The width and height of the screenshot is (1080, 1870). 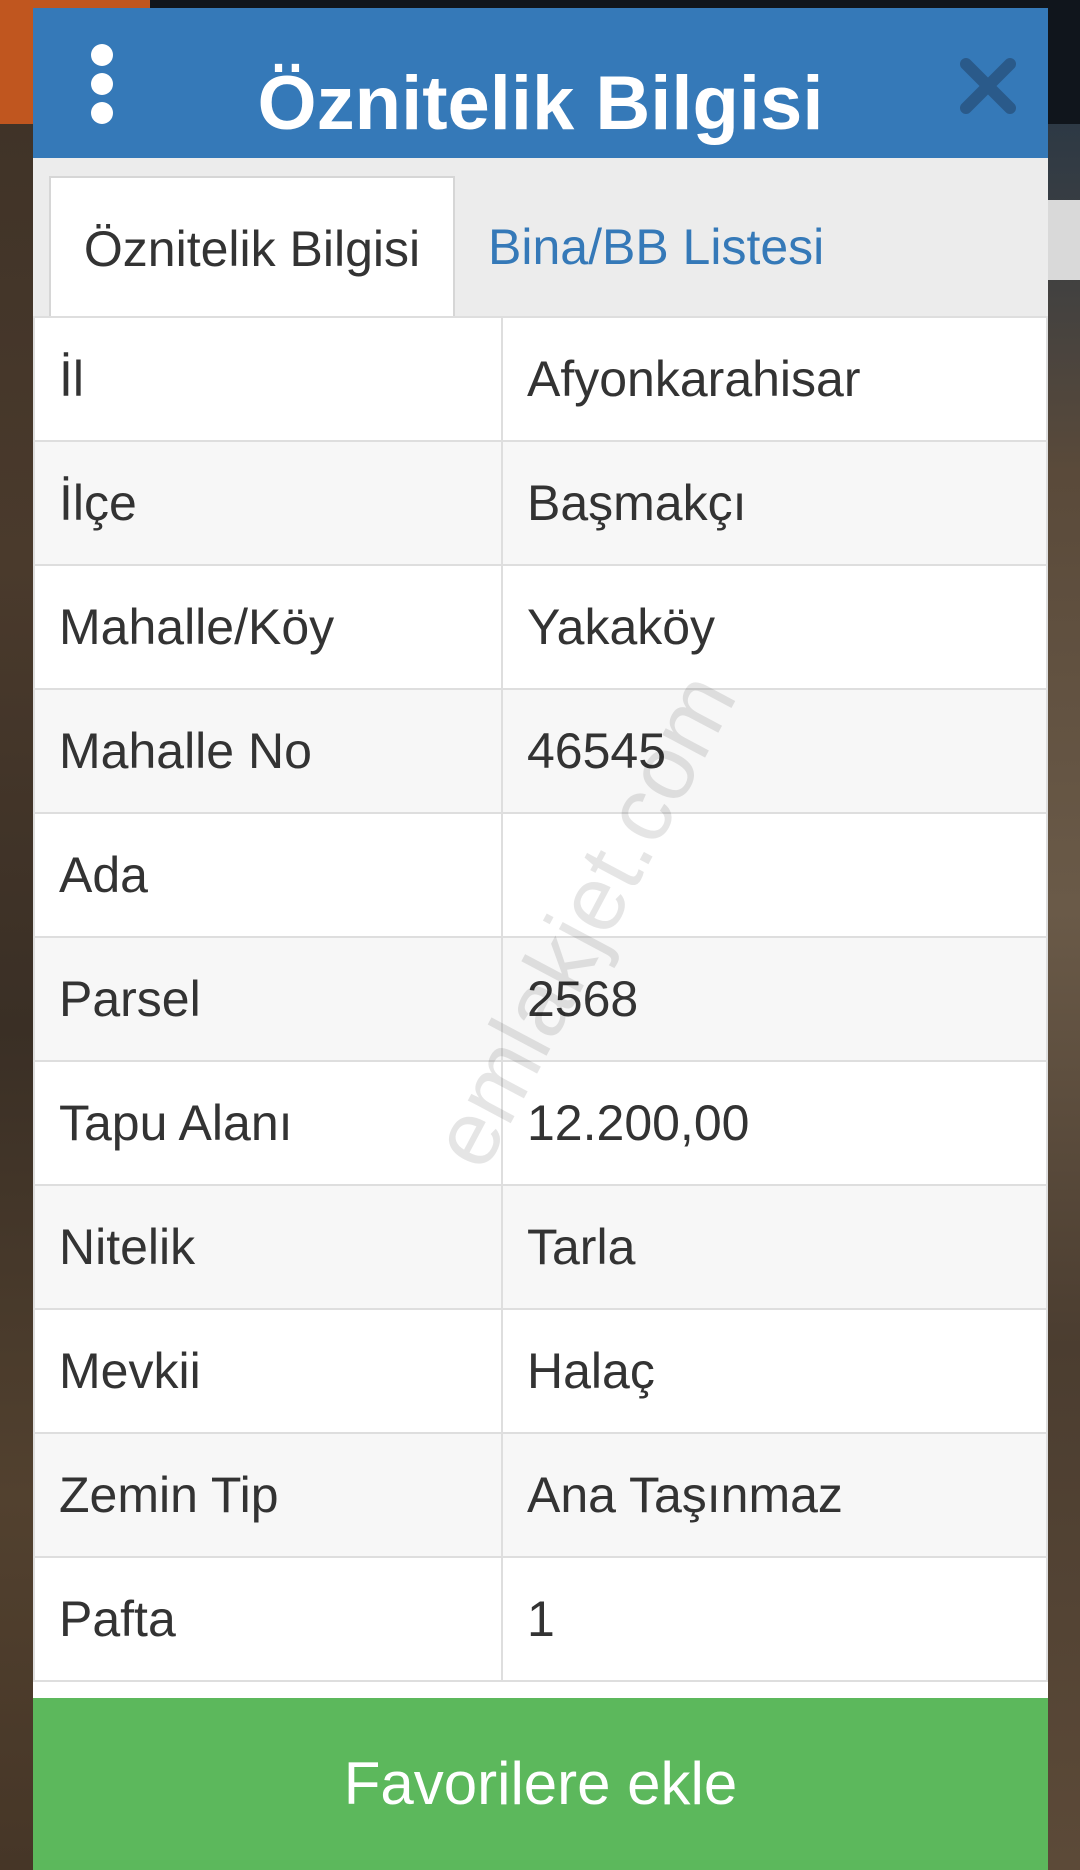 What do you see at coordinates (774, 1247) in the screenshot?
I see `attribute-value: Tarla` at bounding box center [774, 1247].